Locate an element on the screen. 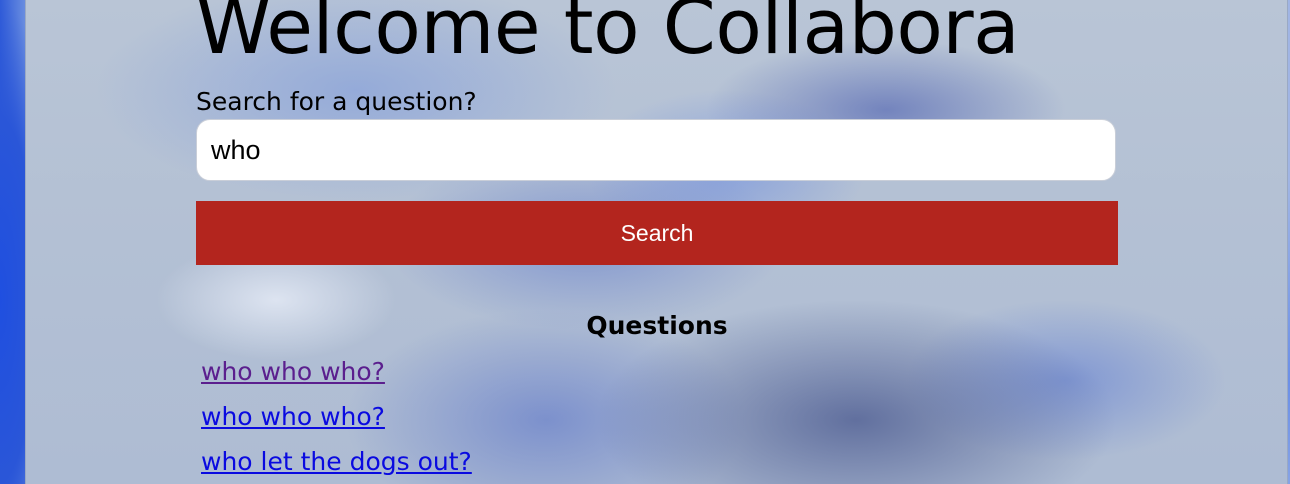  questions-heading: Questions is located at coordinates (657, 325).